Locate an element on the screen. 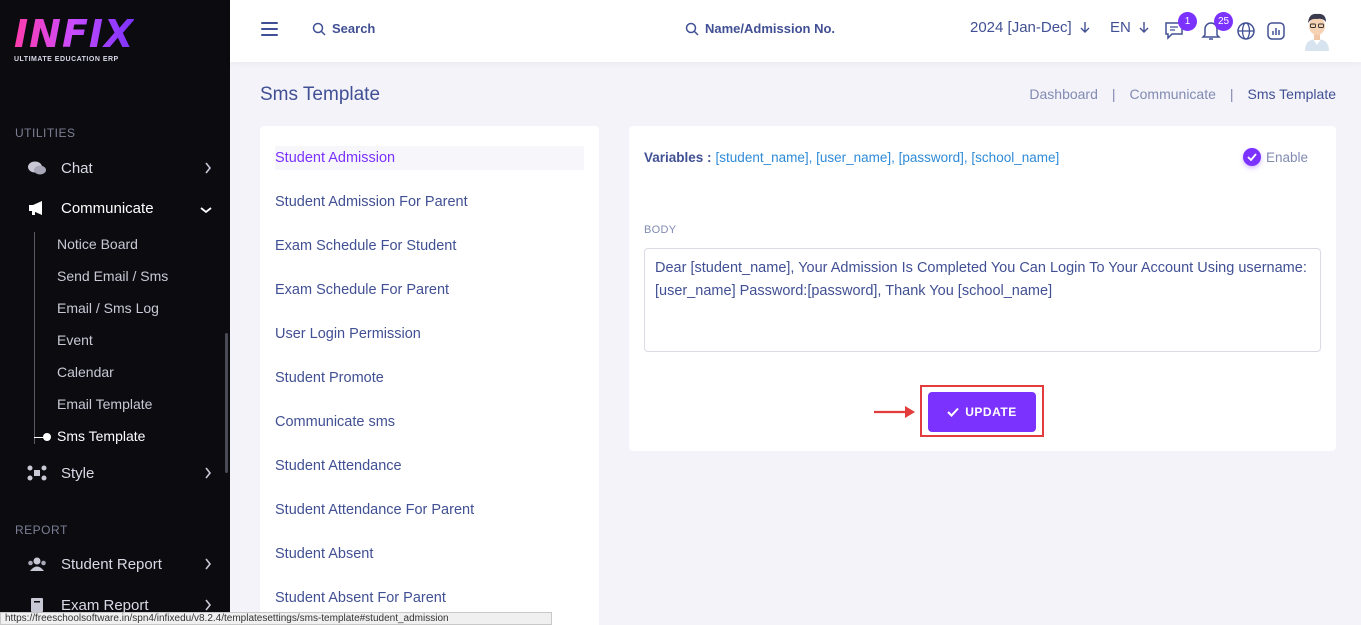 The width and height of the screenshot is (1361, 625). sidebar-item-label: Exam Report is located at coordinates (105, 605).